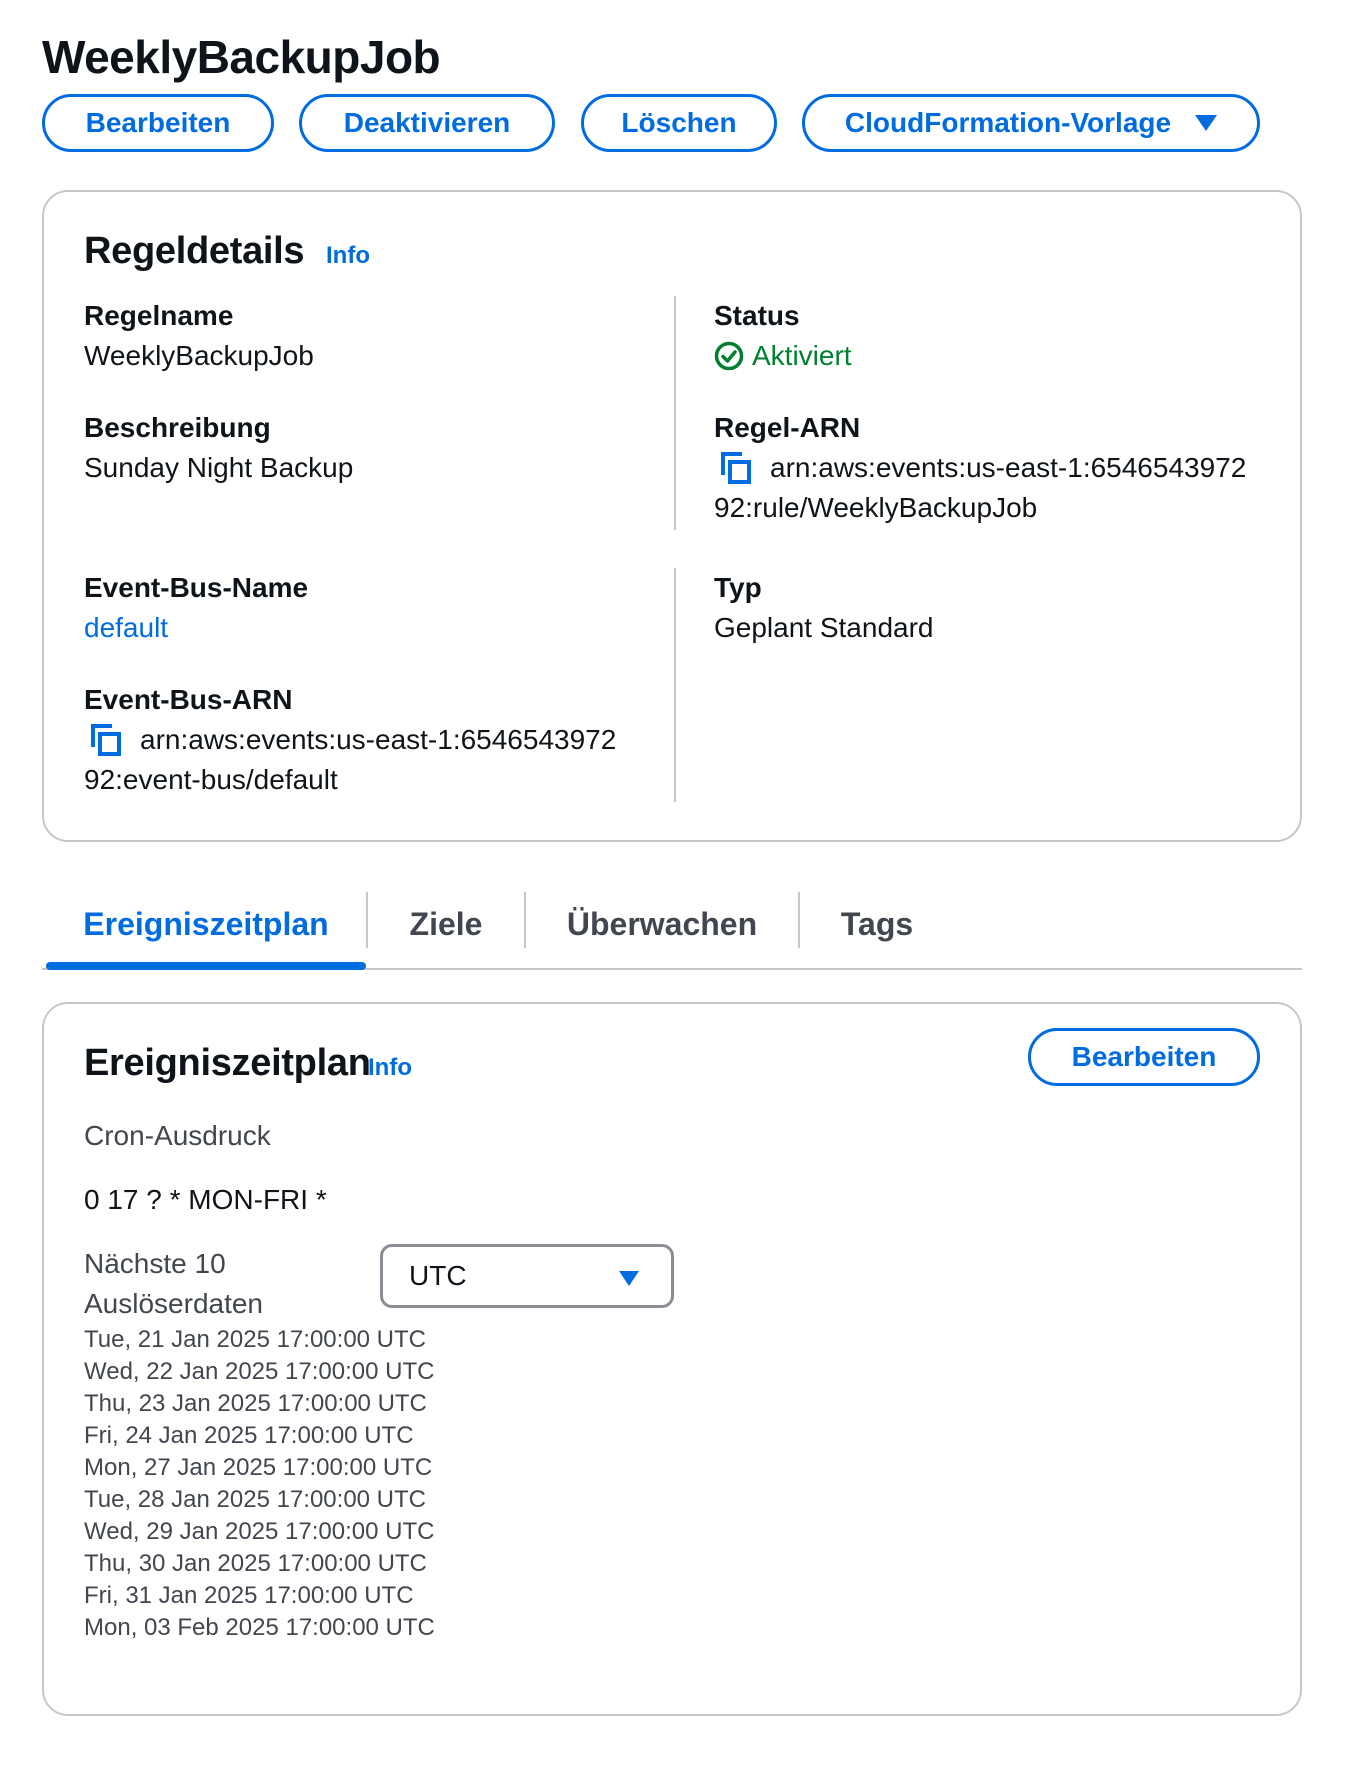 The width and height of the screenshot is (1348, 1790). I want to click on timezone-select-value: UTC, so click(438, 1275).